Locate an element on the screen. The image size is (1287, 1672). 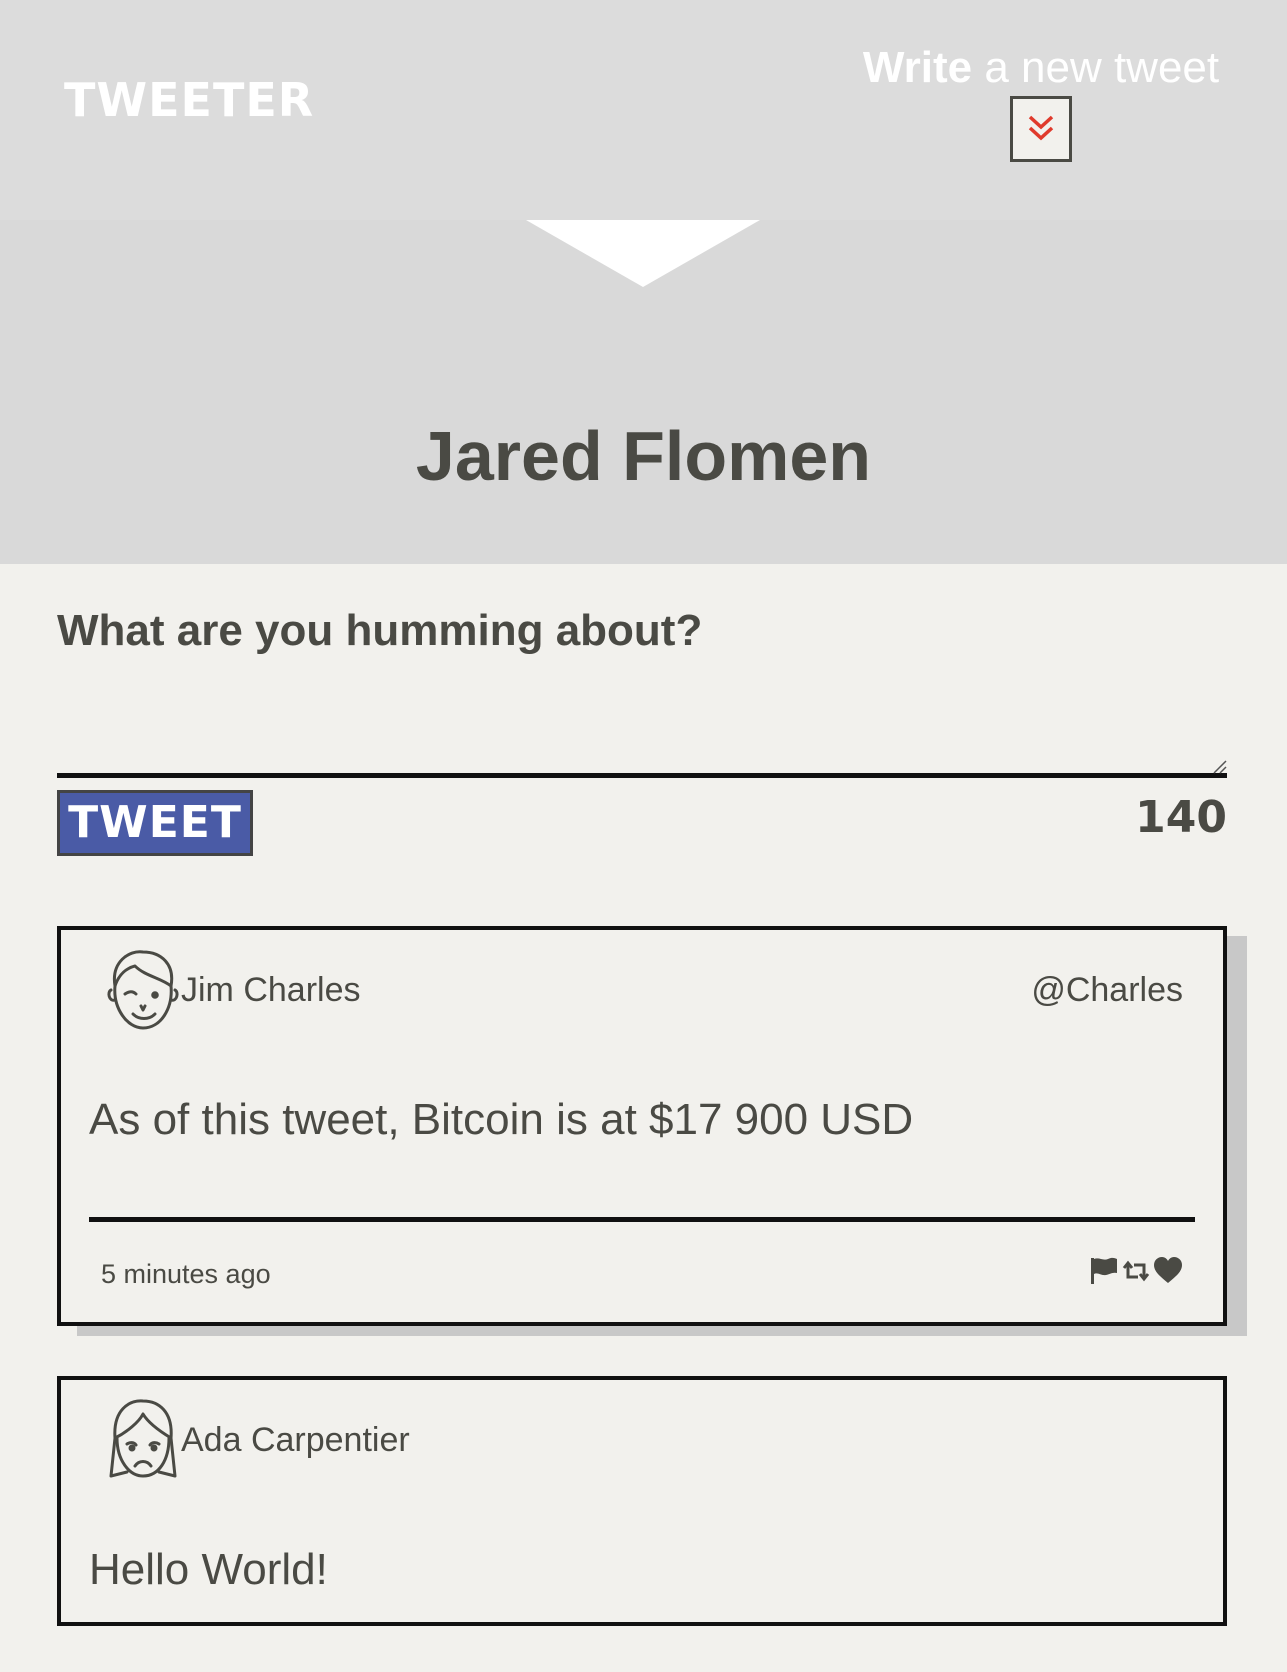
compose-toggle-label: Write a new tweet is located at coordinates (1041, 68).